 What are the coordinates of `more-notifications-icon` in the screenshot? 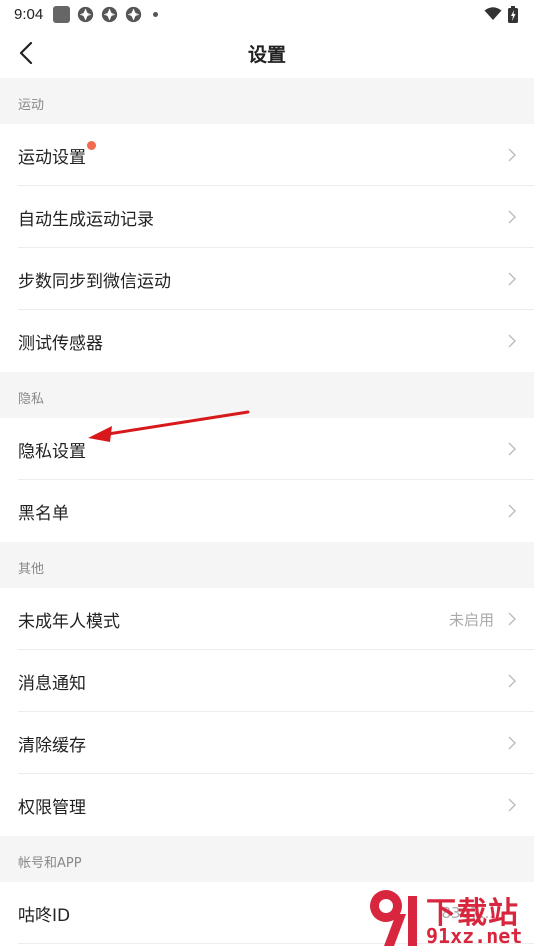 It's located at (156, 14).